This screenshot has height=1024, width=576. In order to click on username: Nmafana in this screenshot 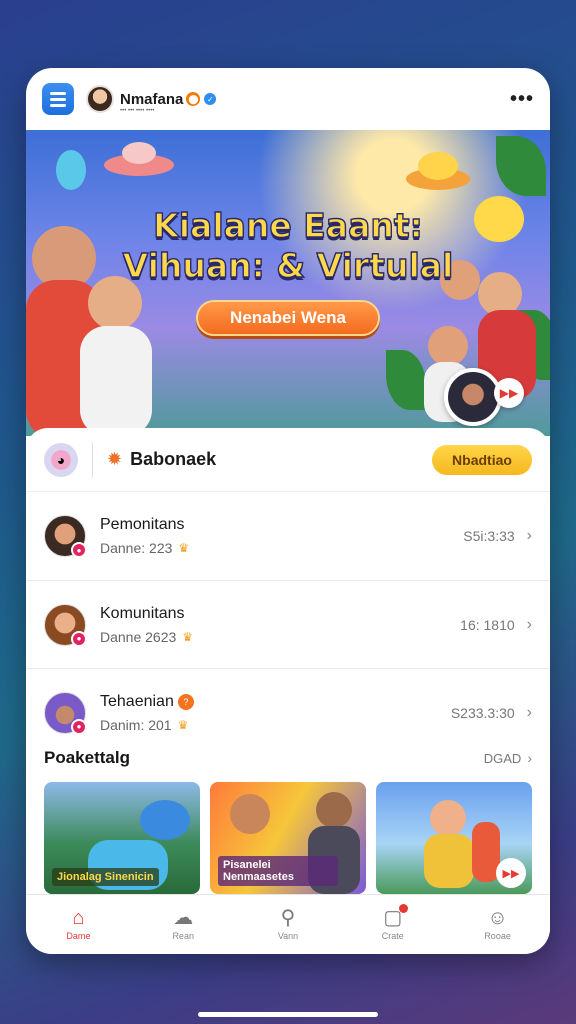, I will do `click(151, 99)`.